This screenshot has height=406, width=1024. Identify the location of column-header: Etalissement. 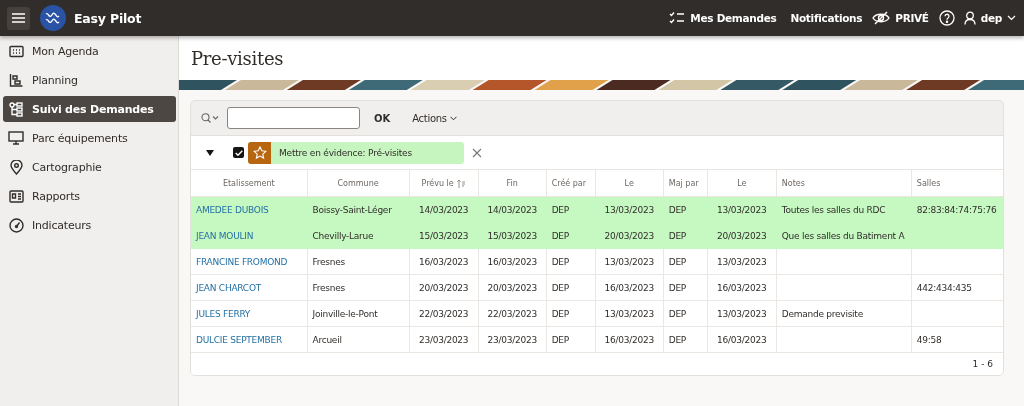
(249, 183).